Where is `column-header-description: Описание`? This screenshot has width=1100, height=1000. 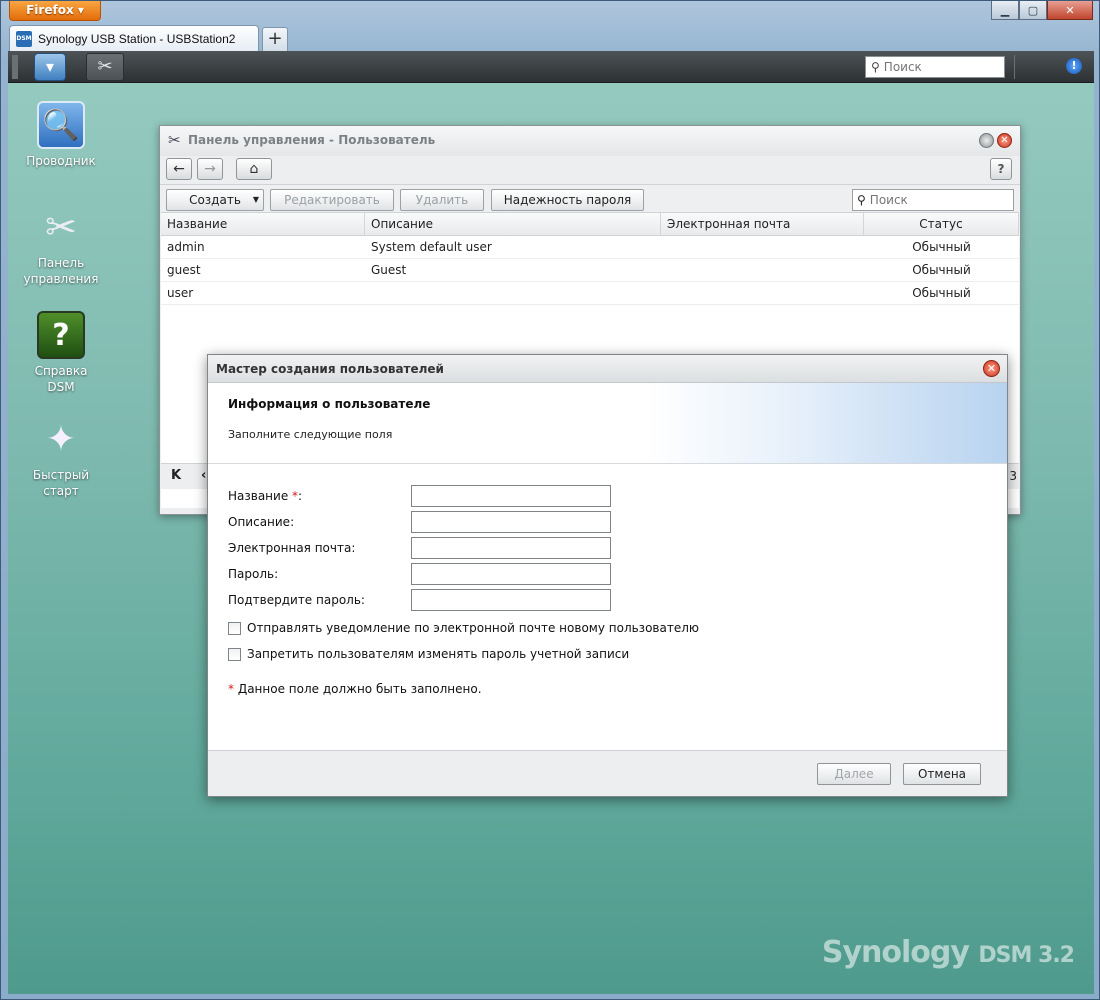 column-header-description: Описание is located at coordinates (513, 224).